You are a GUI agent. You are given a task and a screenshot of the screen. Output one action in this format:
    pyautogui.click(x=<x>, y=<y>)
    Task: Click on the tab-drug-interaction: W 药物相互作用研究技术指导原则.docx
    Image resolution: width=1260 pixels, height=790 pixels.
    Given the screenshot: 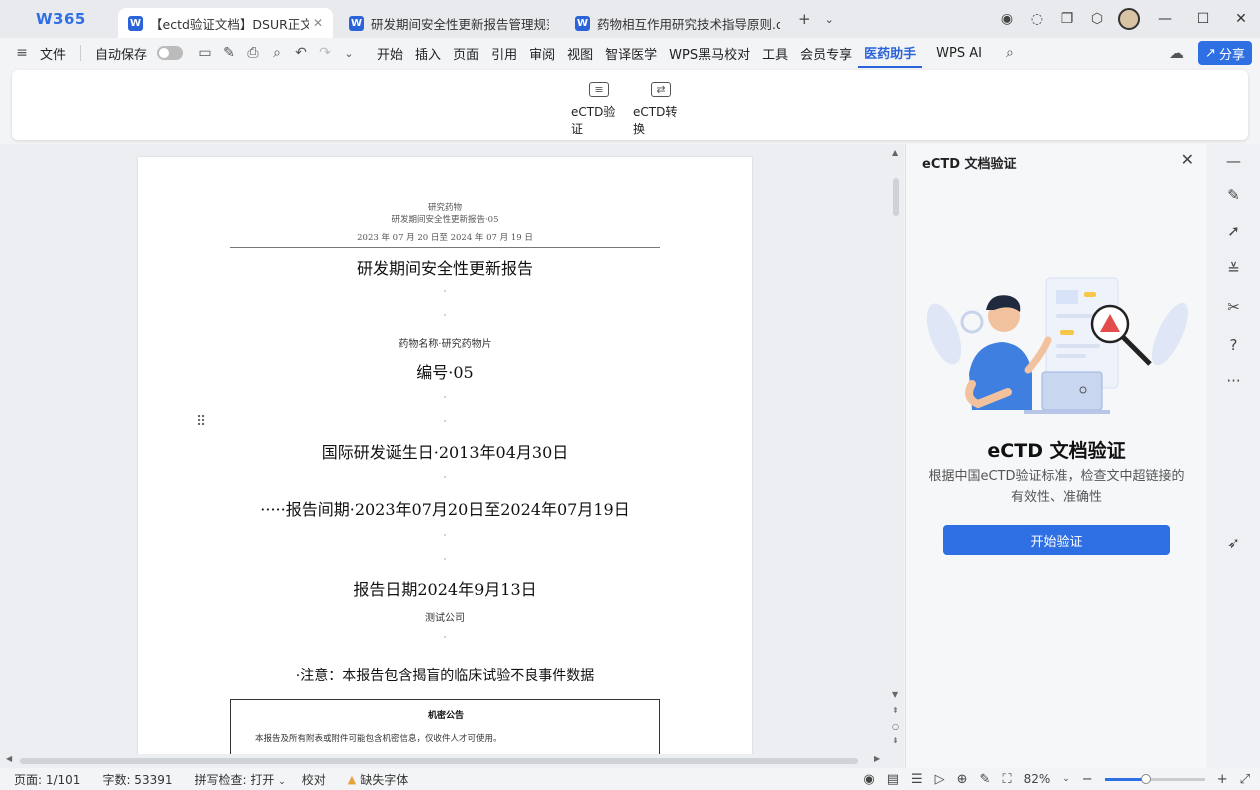 What is the action you would take?
    pyautogui.click(x=677, y=23)
    